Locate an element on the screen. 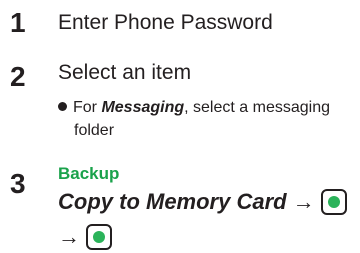 The image size is (360, 253). bullet-rest: , select a messaging is located at coordinates (257, 107).